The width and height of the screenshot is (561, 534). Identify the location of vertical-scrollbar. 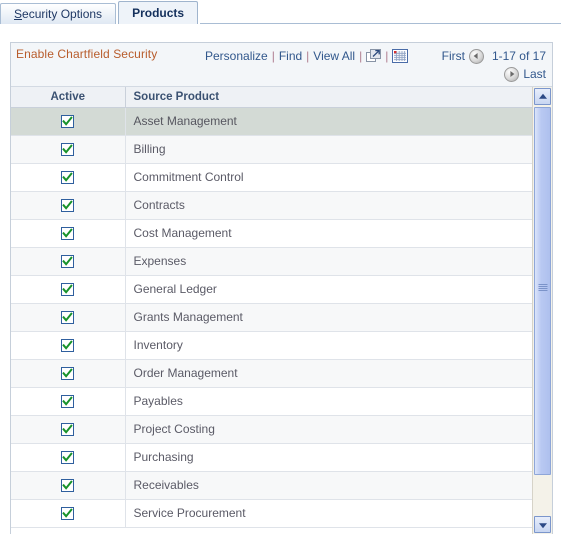
(542, 310).